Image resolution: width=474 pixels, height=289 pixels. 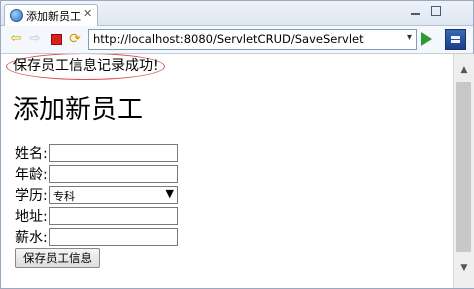 What do you see at coordinates (57, 258) in the screenshot?
I see `save-employee-button: 保存员工信息` at bounding box center [57, 258].